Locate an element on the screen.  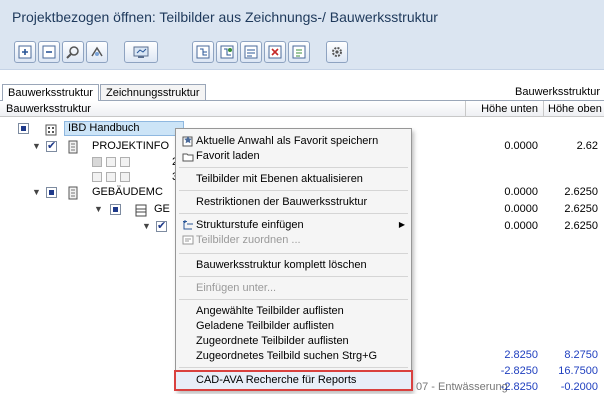
expand-tree-icon is located at coordinates (25, 52).